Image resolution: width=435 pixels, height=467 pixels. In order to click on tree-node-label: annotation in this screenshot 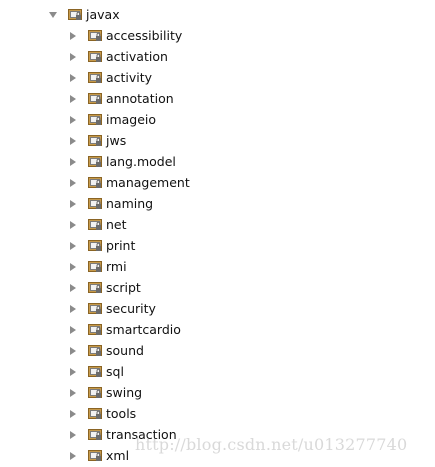, I will do `click(140, 98)`.